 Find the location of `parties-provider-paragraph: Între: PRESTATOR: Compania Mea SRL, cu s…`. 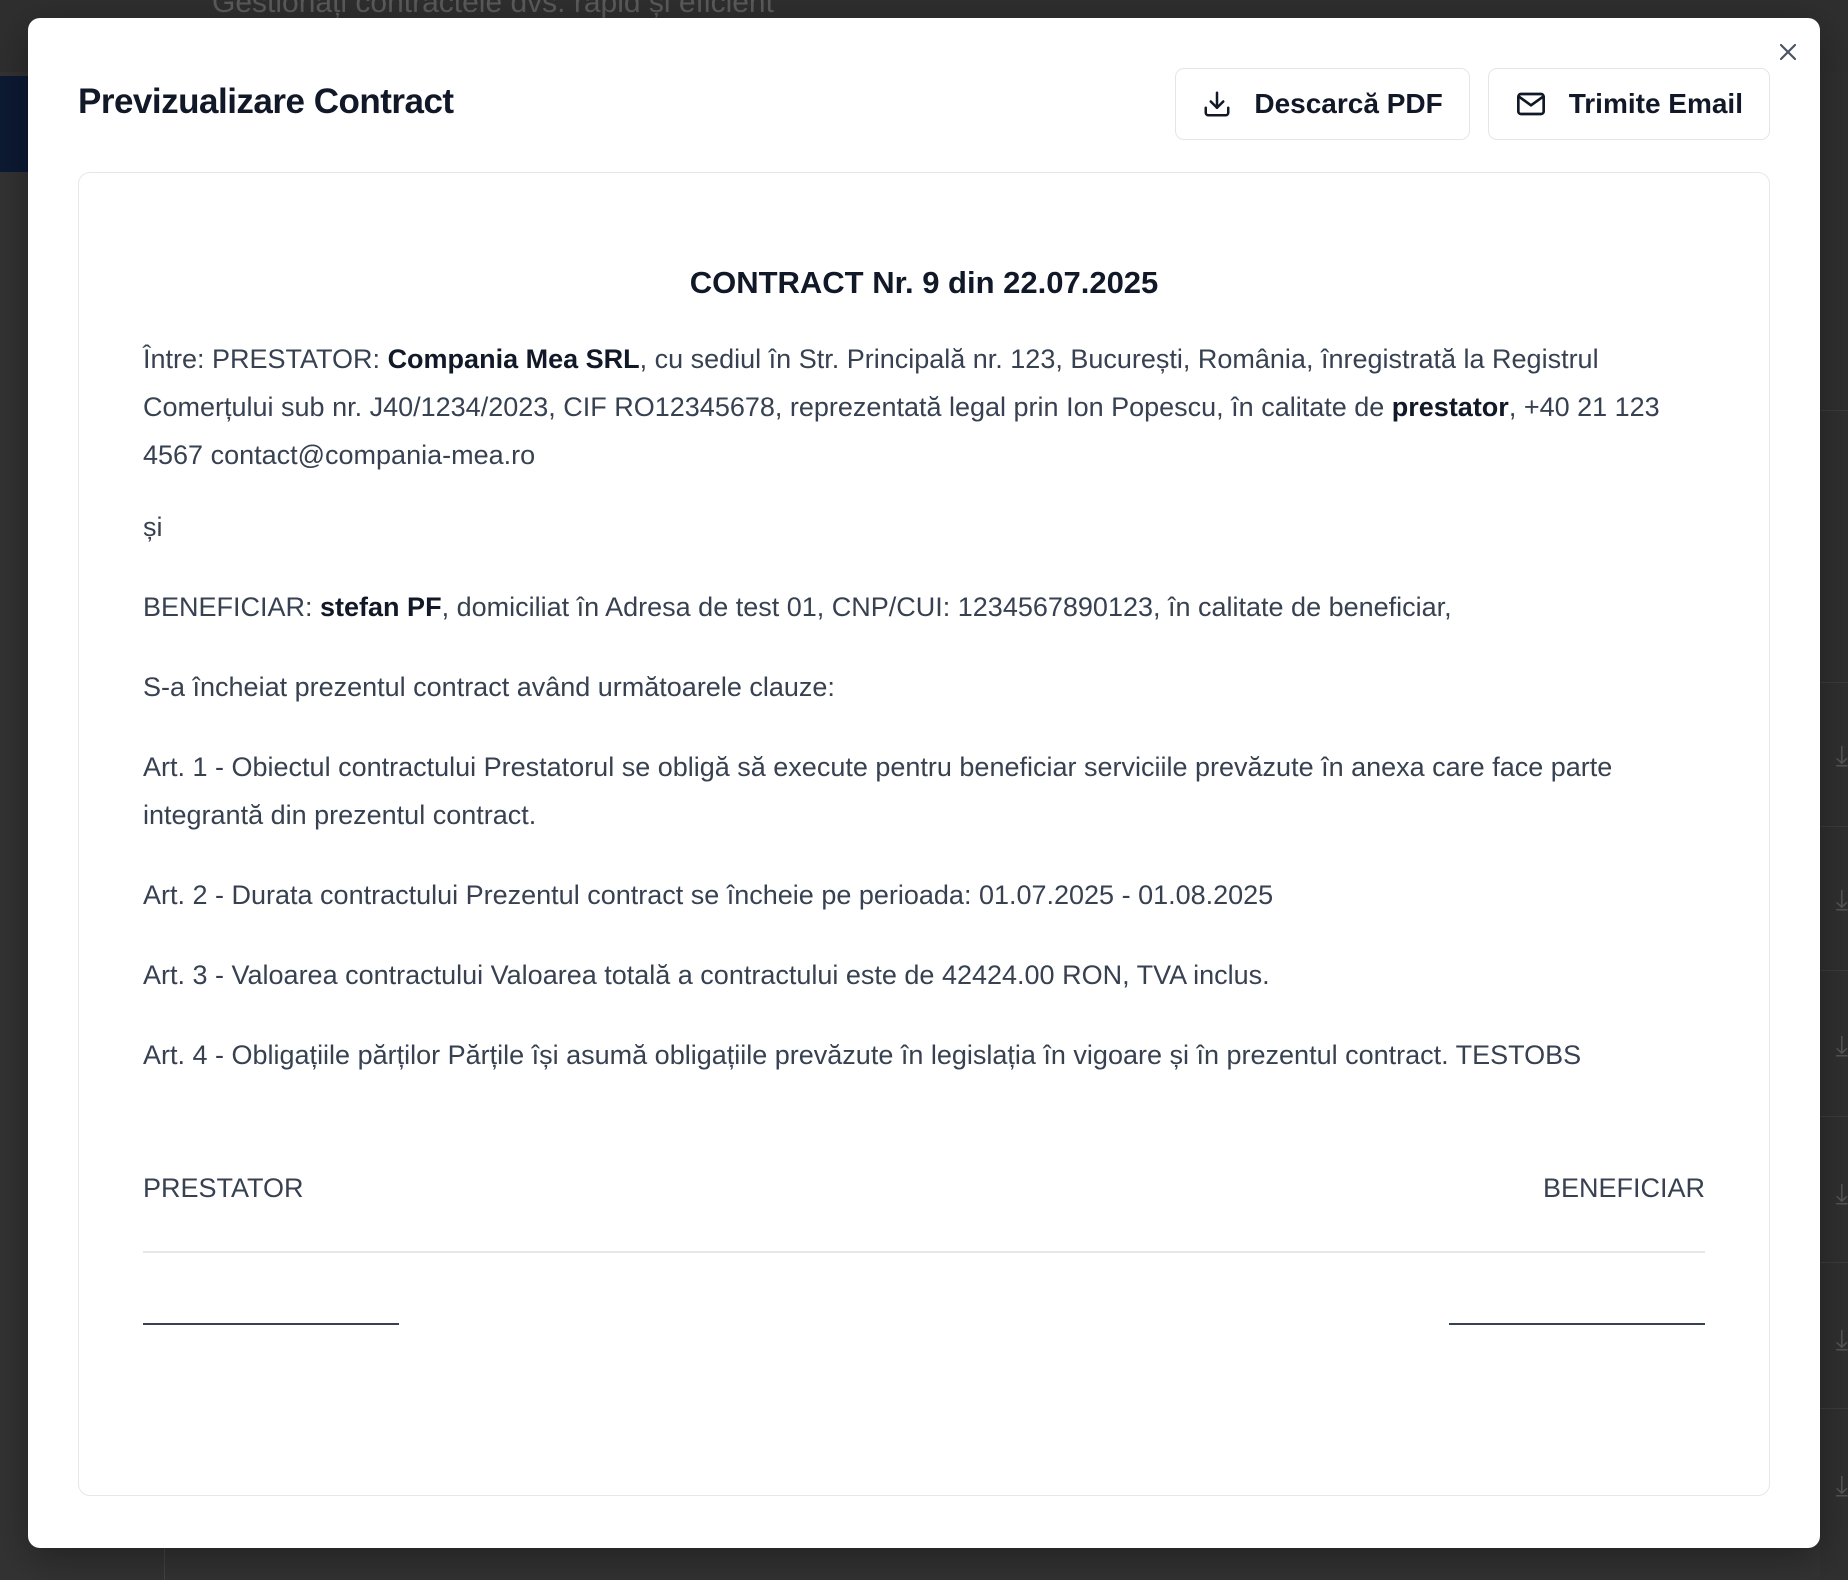

parties-provider-paragraph: Între: PRESTATOR: Compania Mea SRL, cu s… is located at coordinates (924, 407).